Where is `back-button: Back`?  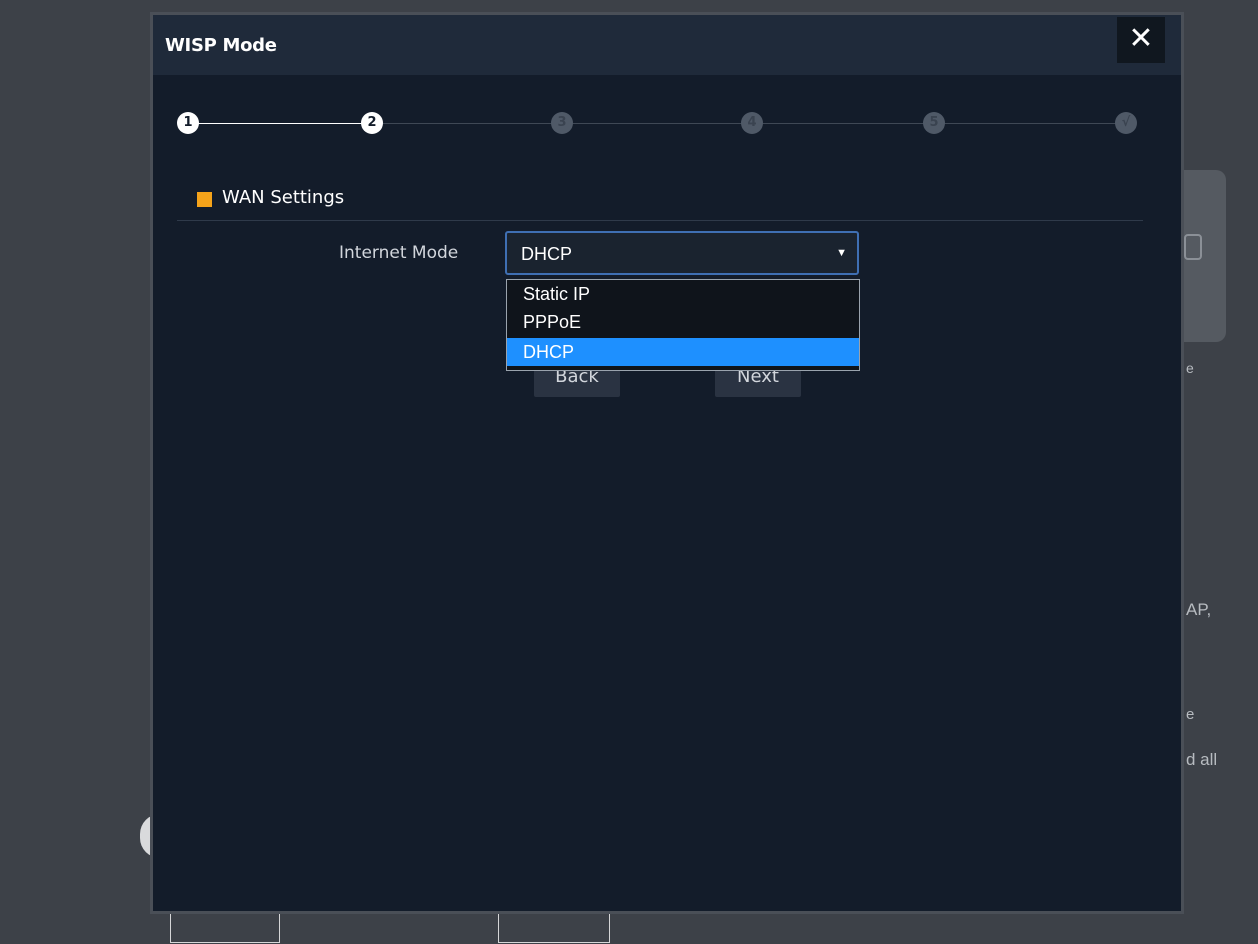 back-button: Back is located at coordinates (577, 382).